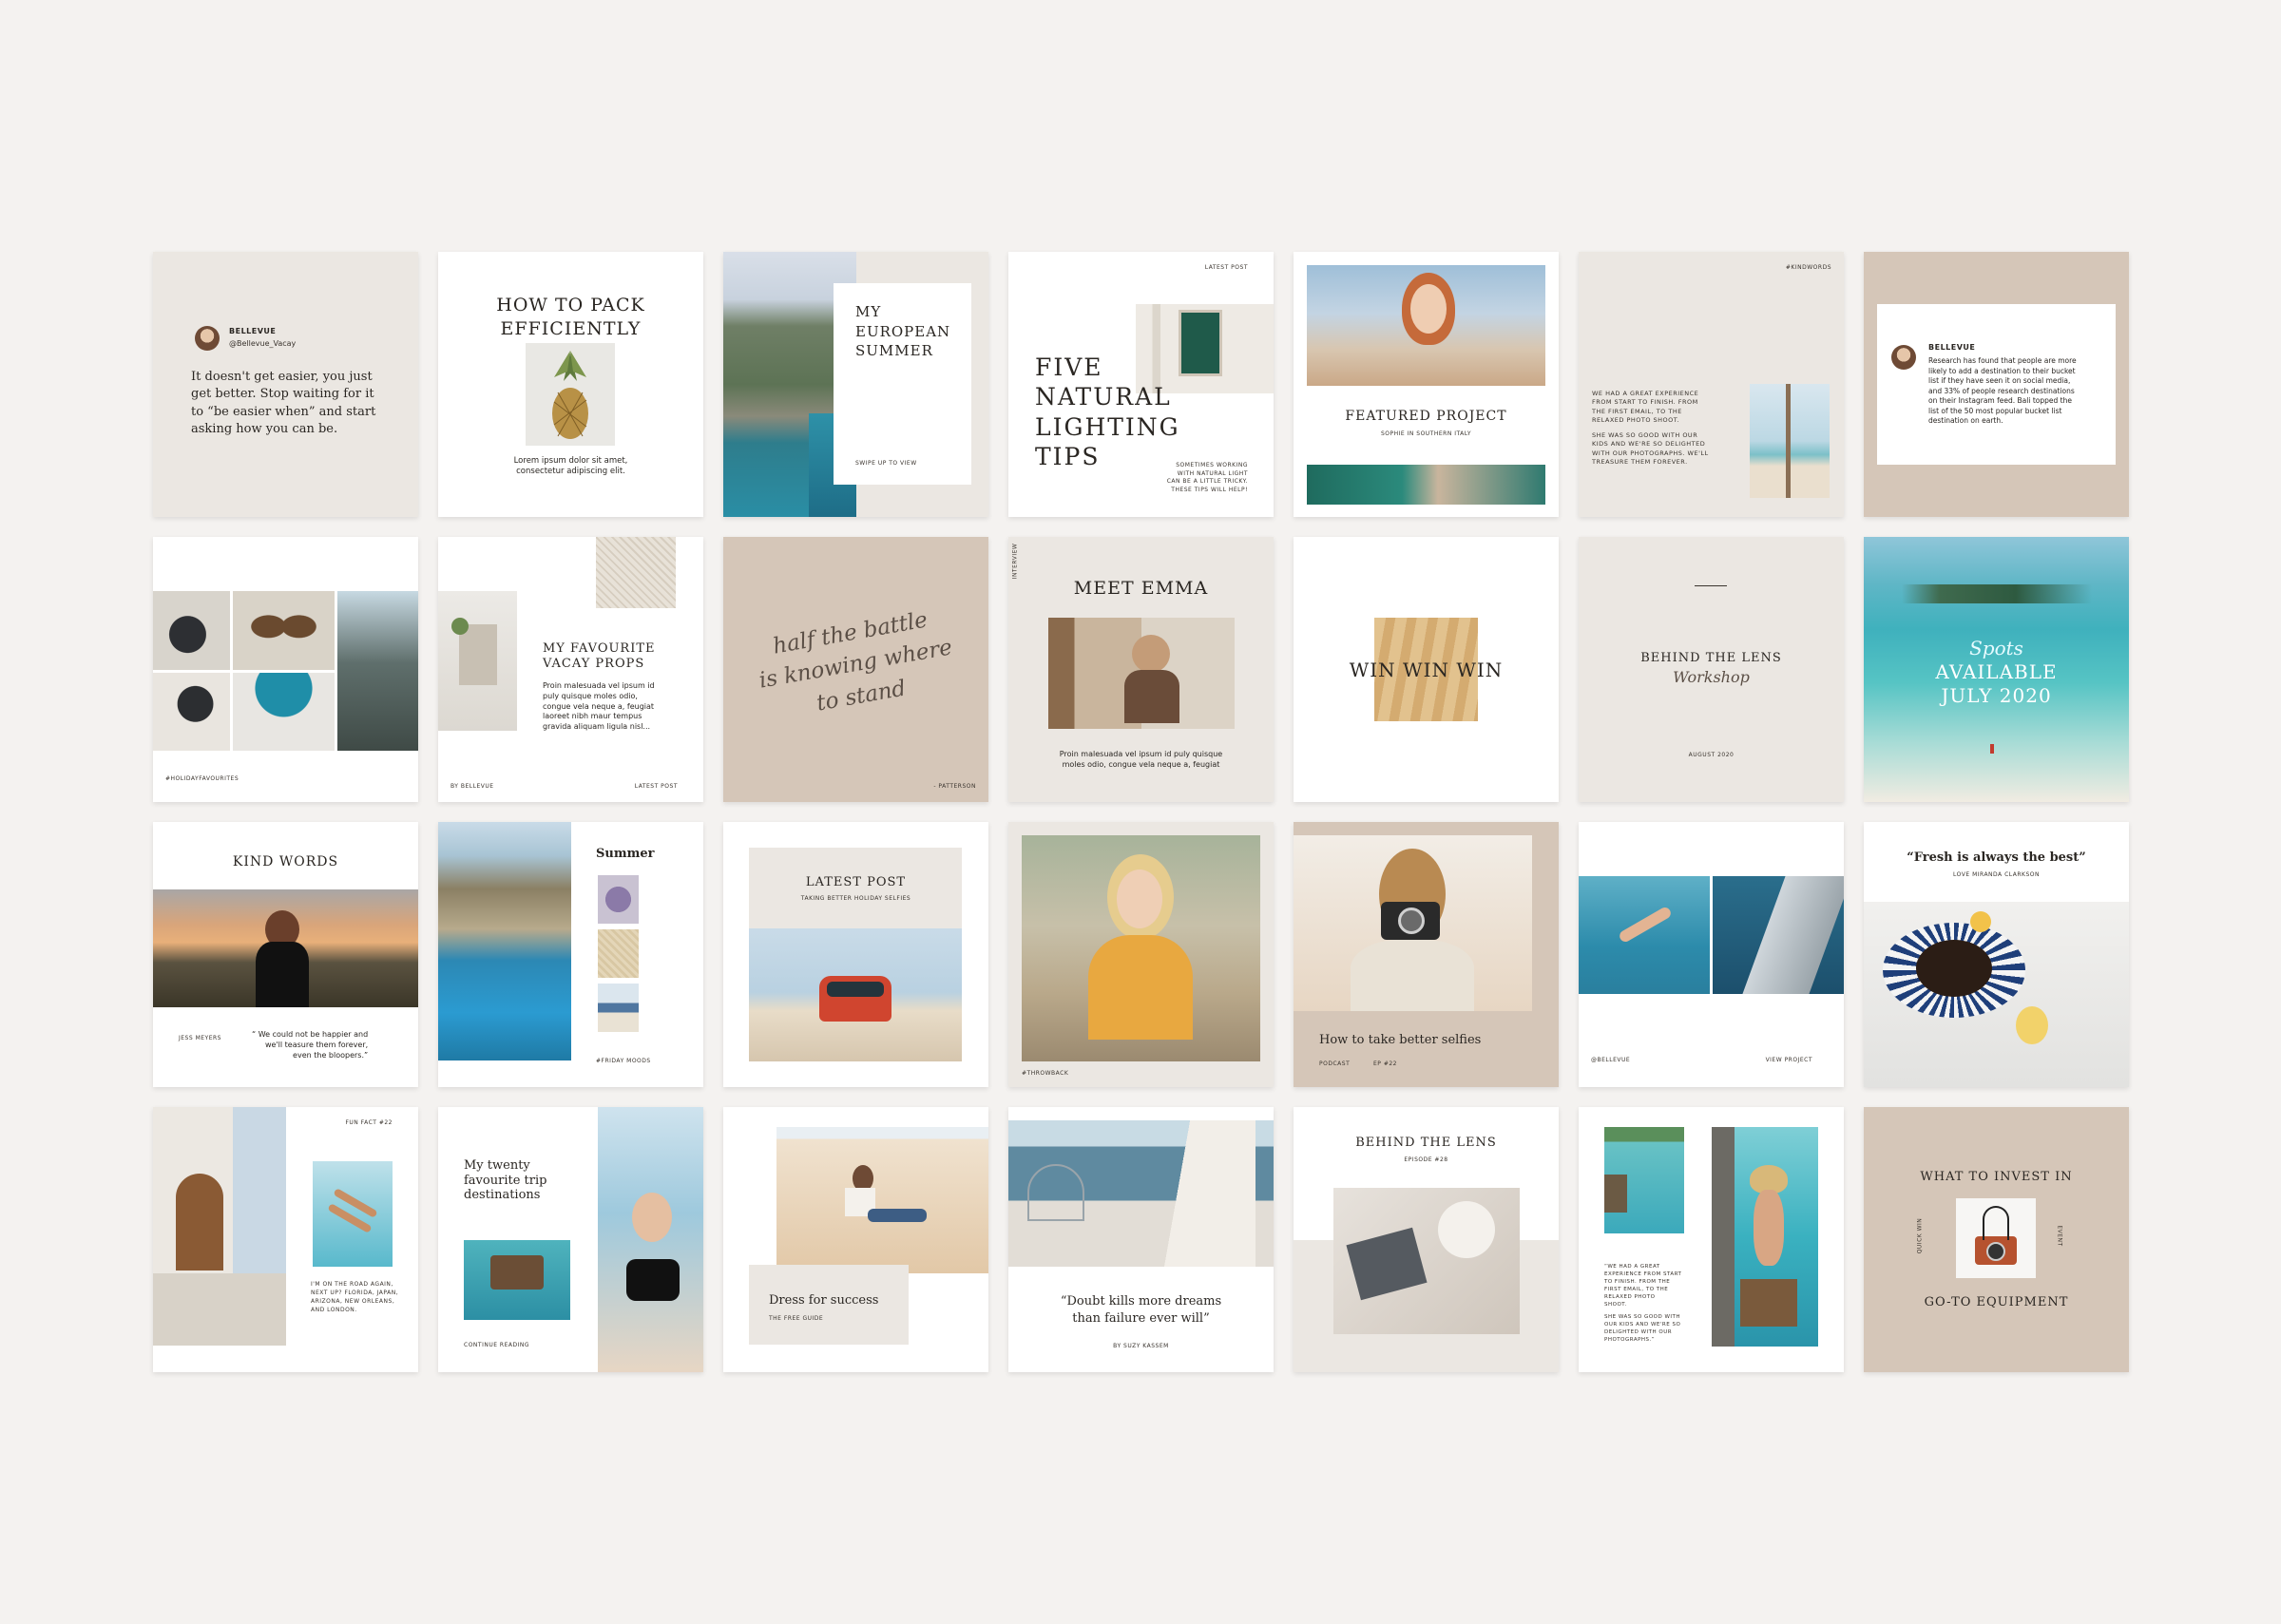 The image size is (2281, 1624). I want to click on account-handle: @BELLEVUE, so click(1611, 1060).